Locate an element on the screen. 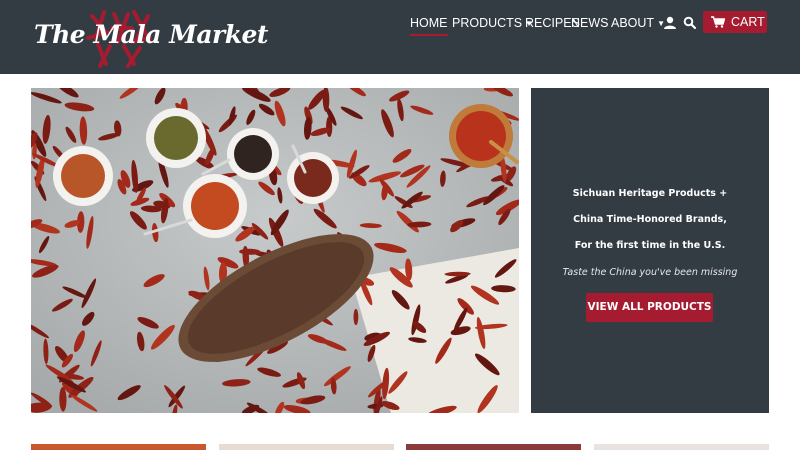 This screenshot has height=450, width=800. promo-tagline: Taste the China you've been missing is located at coordinates (650, 272).